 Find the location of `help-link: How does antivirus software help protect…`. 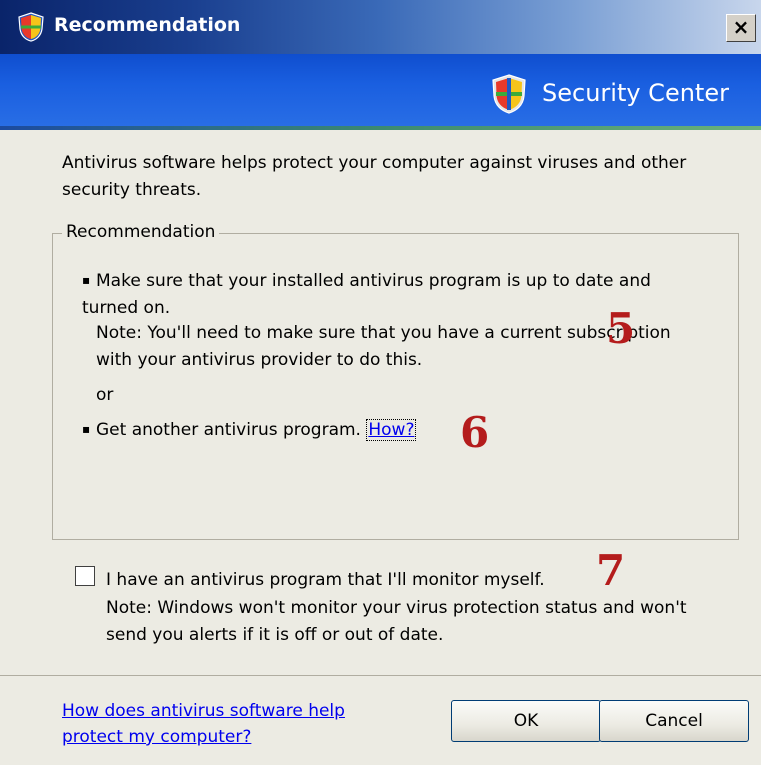

help-link: How does antivirus software help protect… is located at coordinates (227, 724).